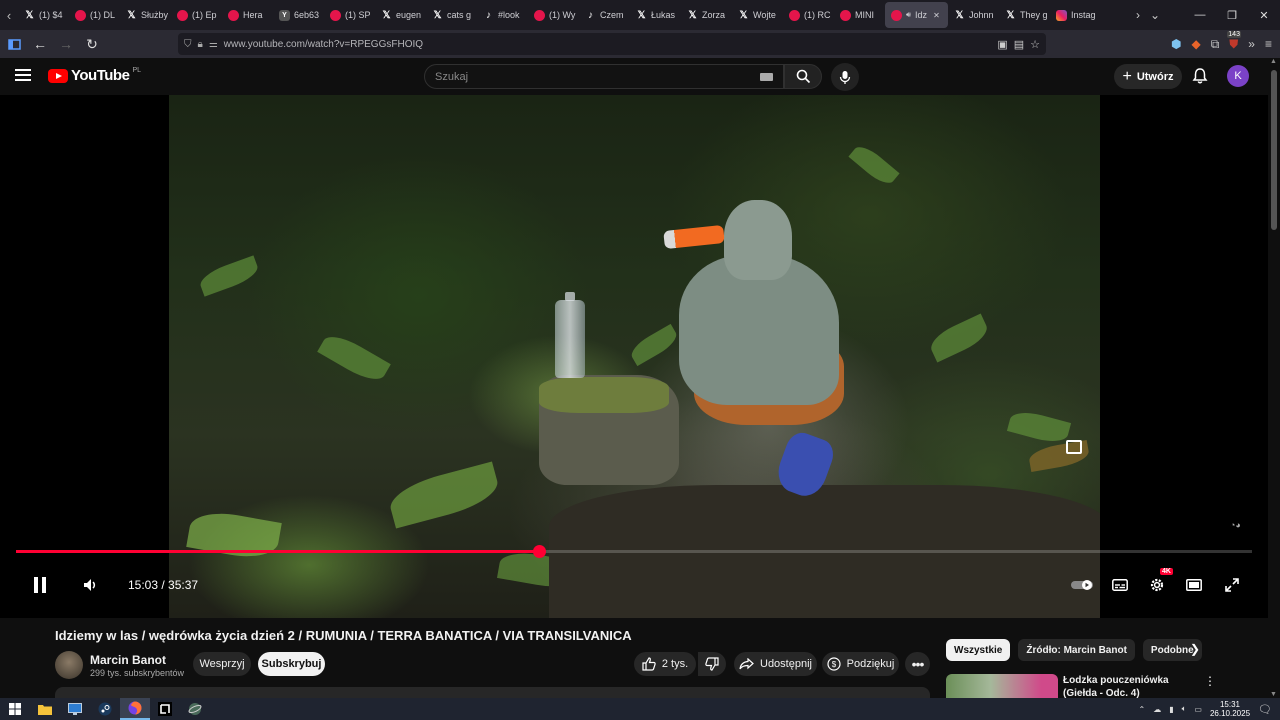  What do you see at coordinates (1171, 709) in the screenshot?
I see `network-icon: ▮` at bounding box center [1171, 709].